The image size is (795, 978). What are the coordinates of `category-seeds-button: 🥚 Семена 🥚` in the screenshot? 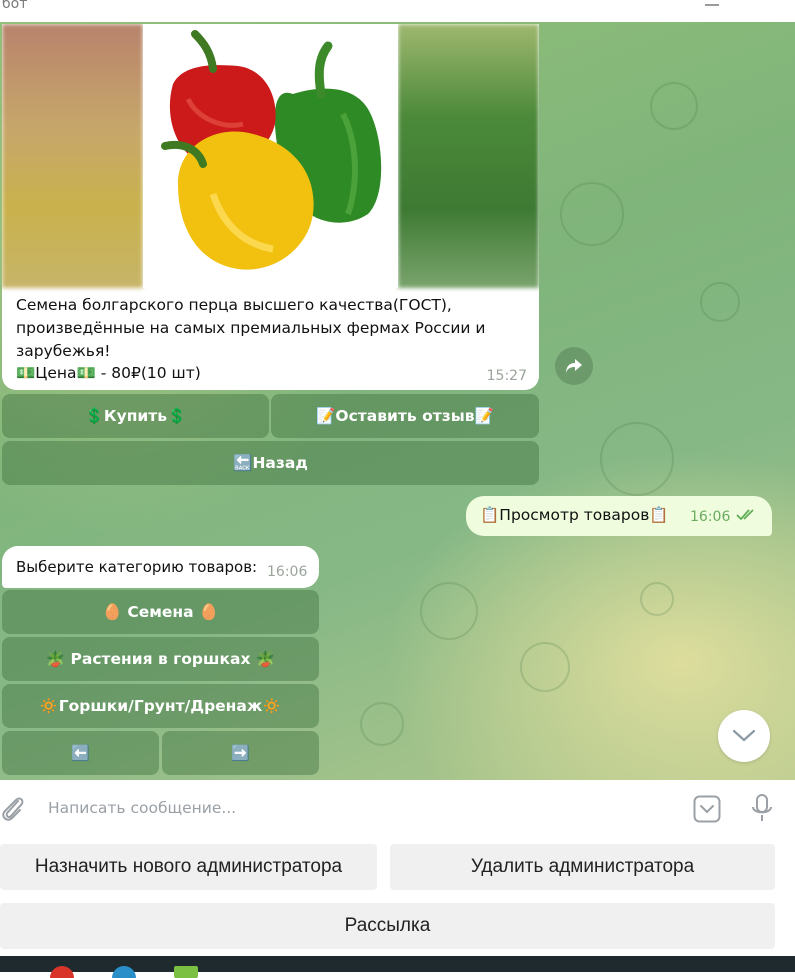 It's located at (160, 612).